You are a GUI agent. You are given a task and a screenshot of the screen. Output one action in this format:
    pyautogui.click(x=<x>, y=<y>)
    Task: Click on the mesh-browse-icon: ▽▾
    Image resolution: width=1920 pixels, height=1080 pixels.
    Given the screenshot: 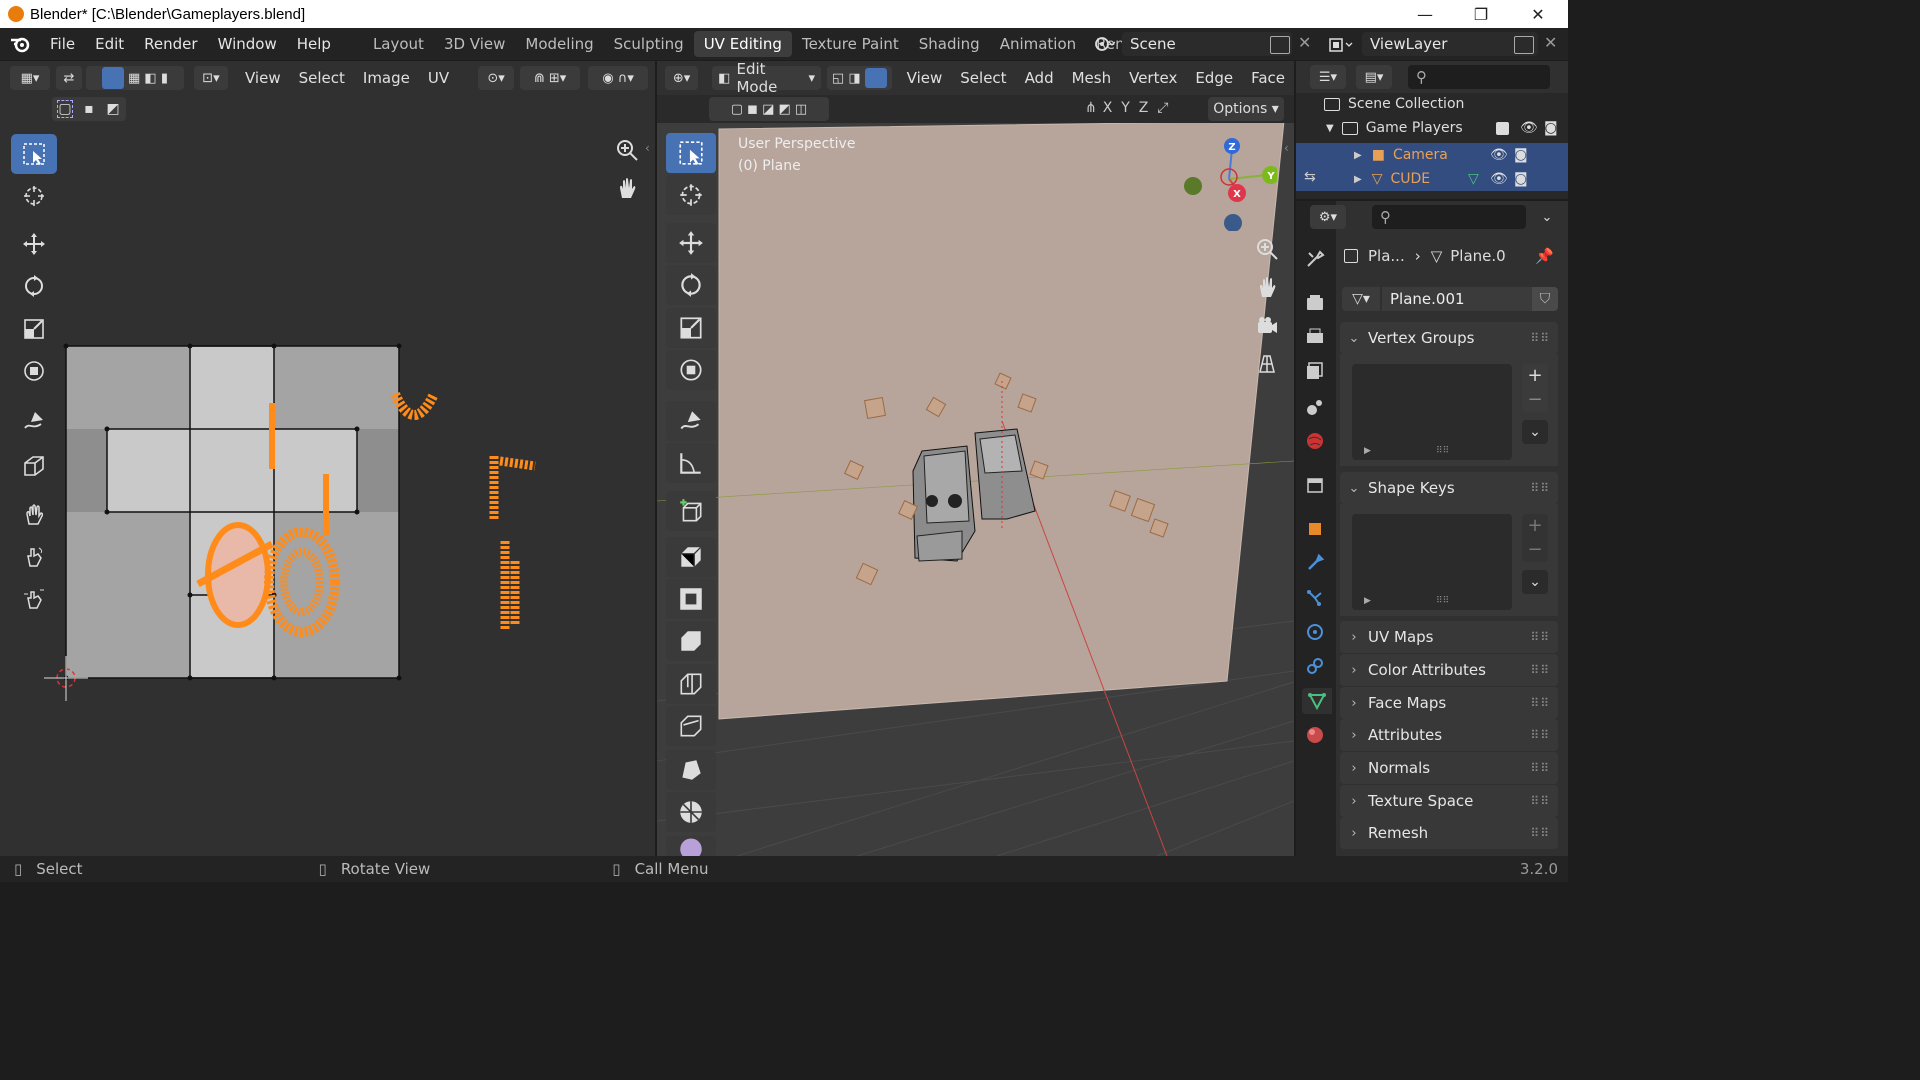 What is the action you would take?
    pyautogui.click(x=1361, y=299)
    